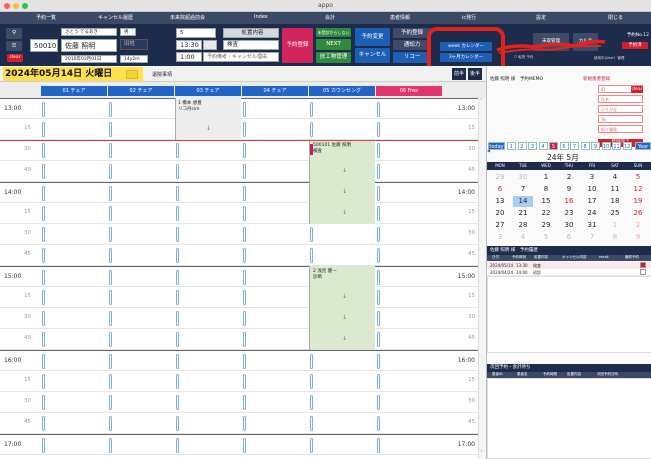 The image size is (651, 459). Describe the element at coordinates (546, 201) in the screenshot. I see `calendar-day: 15` at that location.